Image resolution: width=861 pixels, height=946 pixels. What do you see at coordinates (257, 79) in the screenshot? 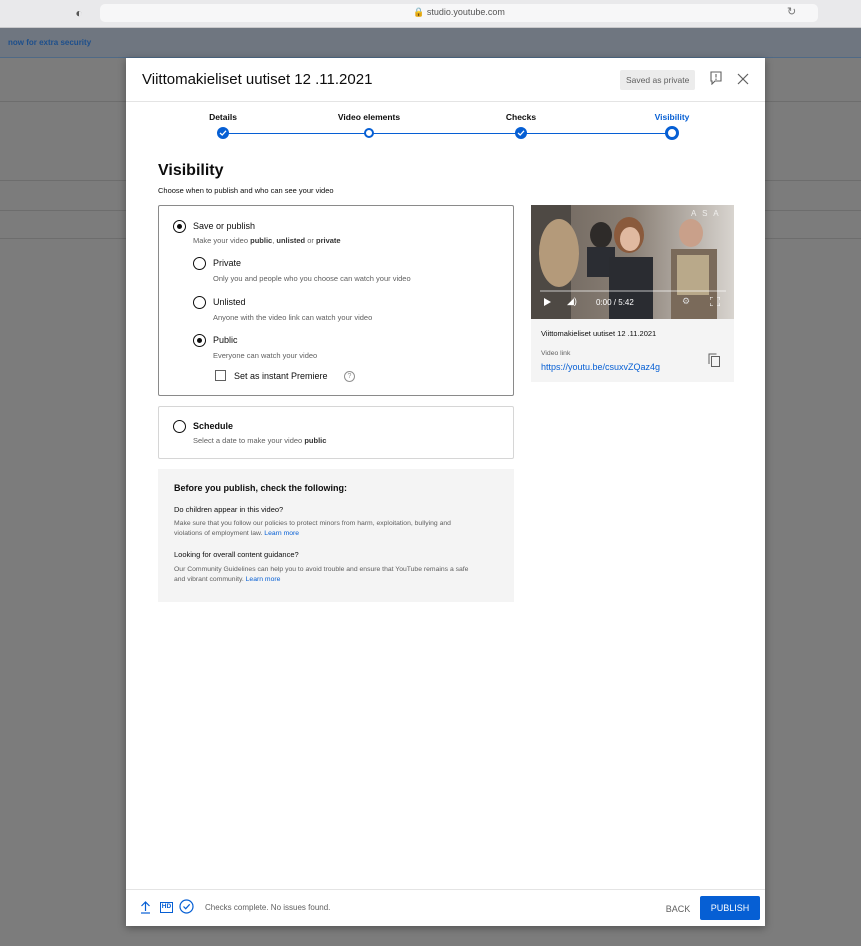
I see `dialog-title: Viittomakieliset uutiset 12 .11.2021` at bounding box center [257, 79].